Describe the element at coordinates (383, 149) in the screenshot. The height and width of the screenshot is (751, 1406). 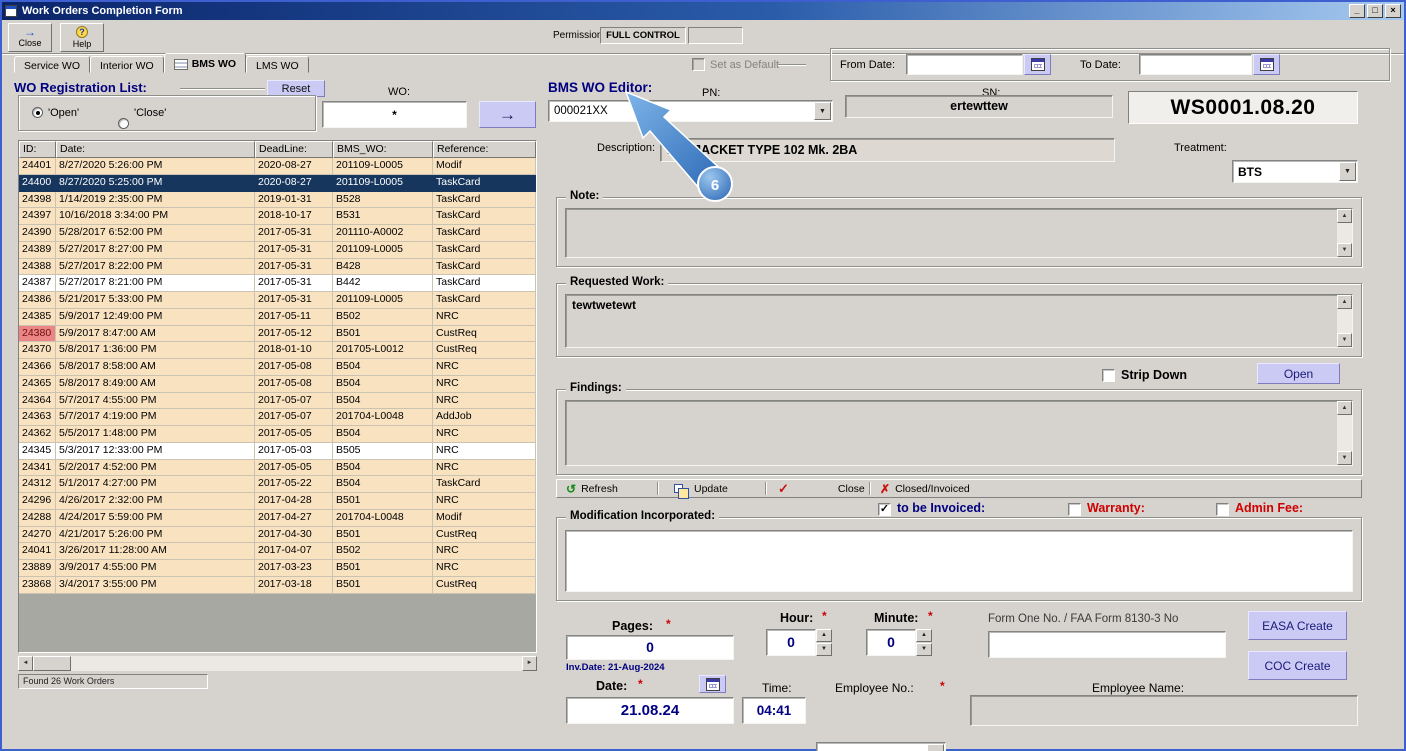
I see `column-header-bms-wo: BMS_WO:` at that location.